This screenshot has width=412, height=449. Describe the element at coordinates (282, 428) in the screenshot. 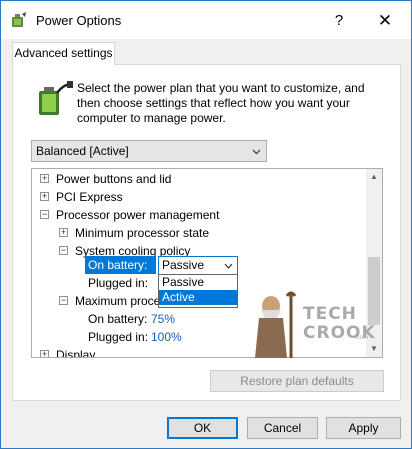

I see `cancel-button: Cancel` at that location.